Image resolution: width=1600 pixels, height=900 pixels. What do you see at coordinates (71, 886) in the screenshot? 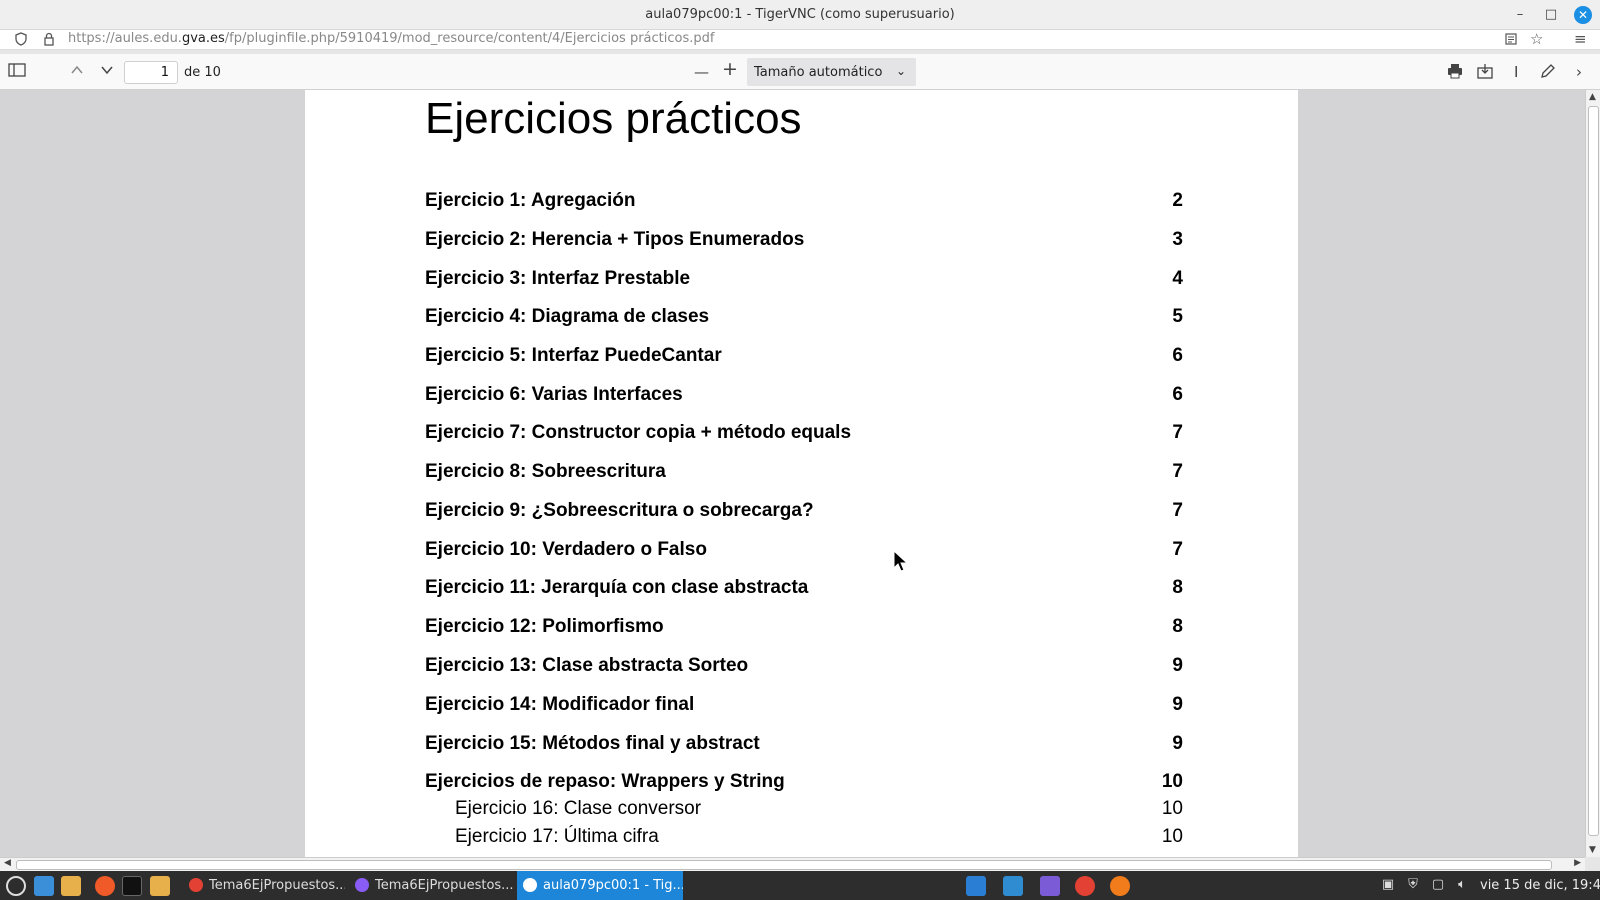
I see `files-icon` at bounding box center [71, 886].